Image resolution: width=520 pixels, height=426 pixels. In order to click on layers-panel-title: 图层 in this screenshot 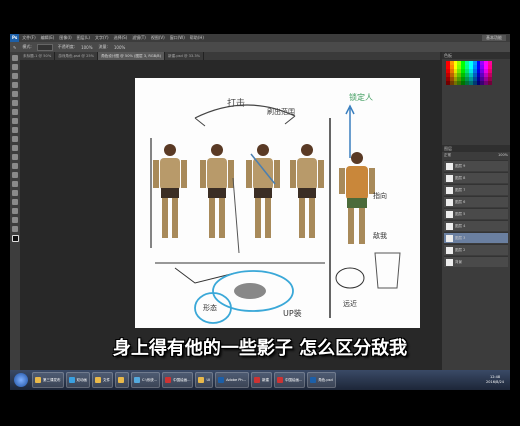, I will do `click(476, 148)`.